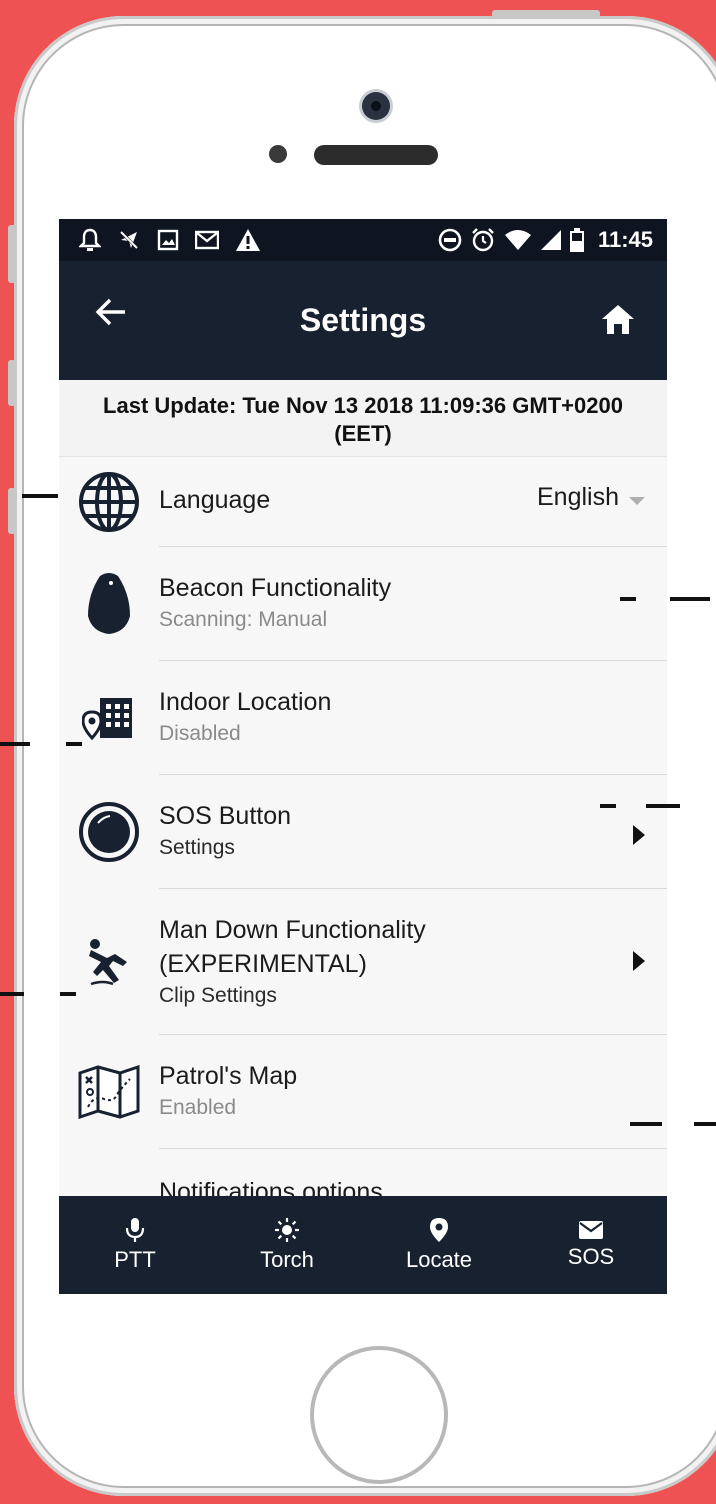 This screenshot has width=716, height=1504. What do you see at coordinates (109, 832) in the screenshot?
I see `sos-button-icon` at bounding box center [109, 832].